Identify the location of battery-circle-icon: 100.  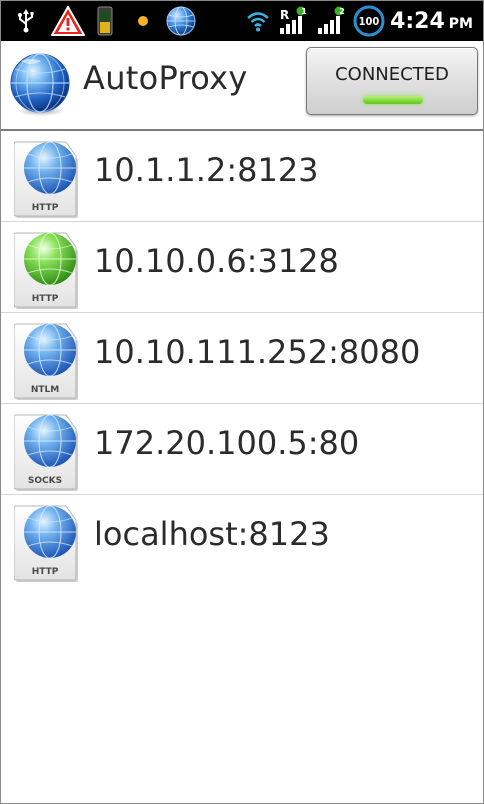
(369, 21).